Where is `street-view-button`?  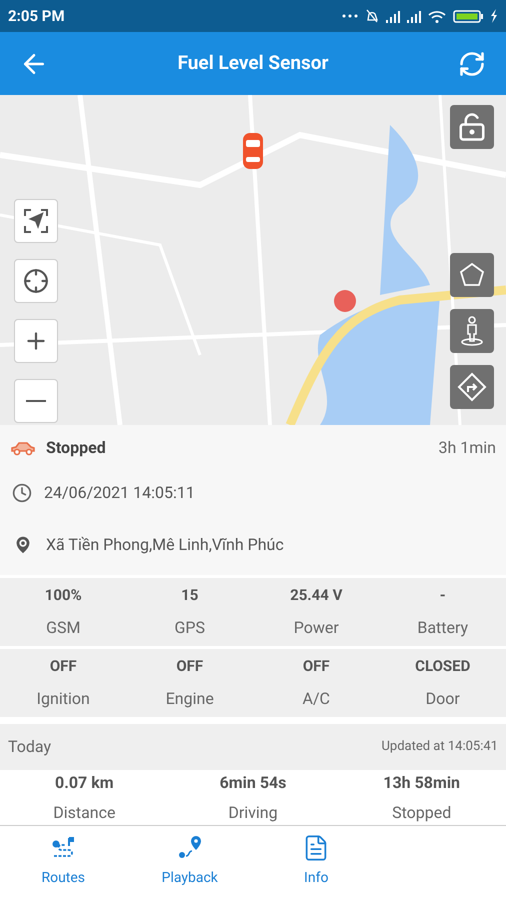 street-view-button is located at coordinates (472, 331).